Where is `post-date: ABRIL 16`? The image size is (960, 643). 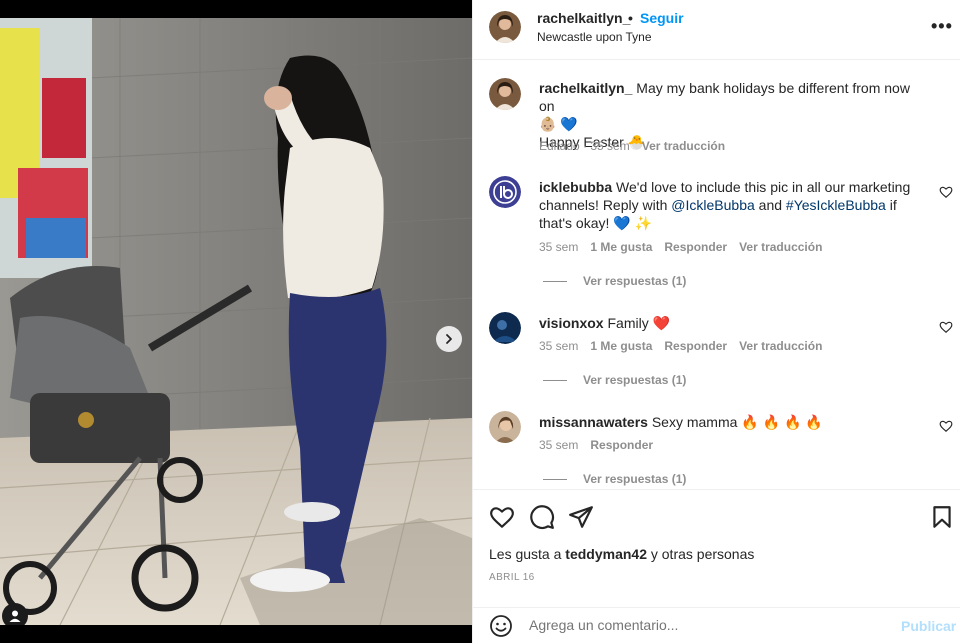 post-date: ABRIL 16 is located at coordinates (512, 577).